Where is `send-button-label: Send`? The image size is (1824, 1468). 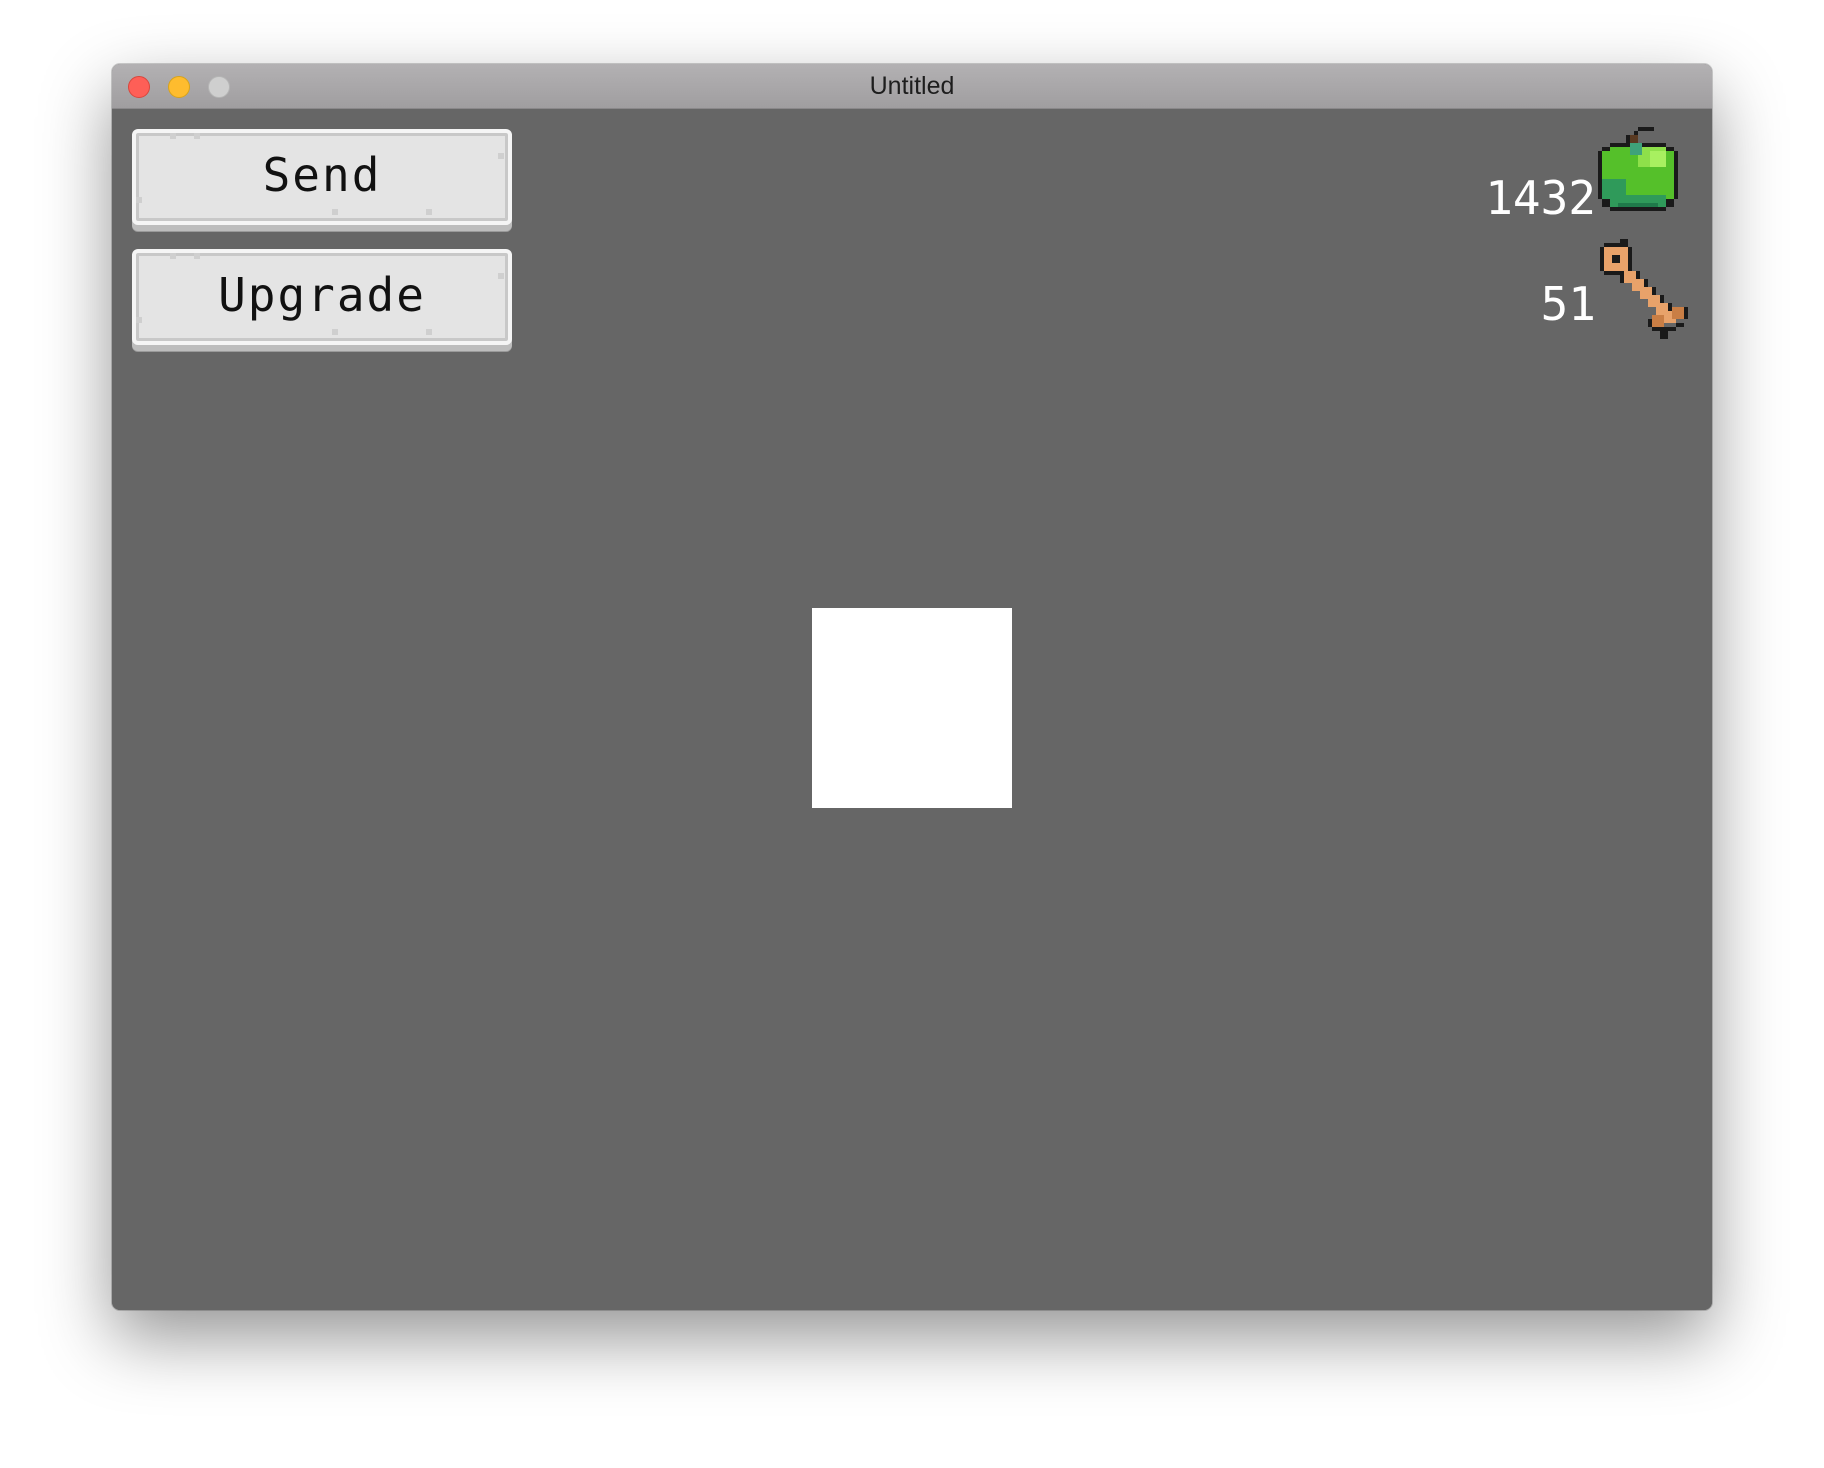 send-button-label: Send is located at coordinates (322, 175).